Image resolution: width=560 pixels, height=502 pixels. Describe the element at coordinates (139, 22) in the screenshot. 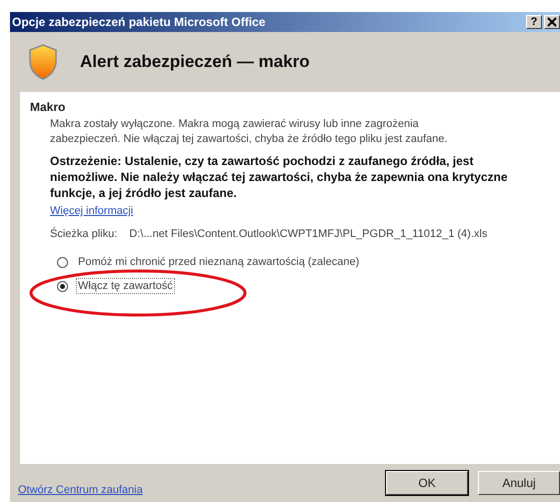

I see `window-title: Opcje zabezpieczeń pakietu Microsoft Office` at that location.